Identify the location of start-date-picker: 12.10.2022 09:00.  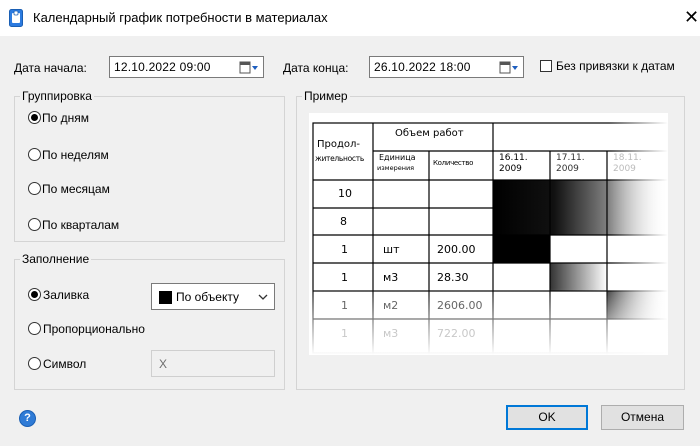
(186, 67).